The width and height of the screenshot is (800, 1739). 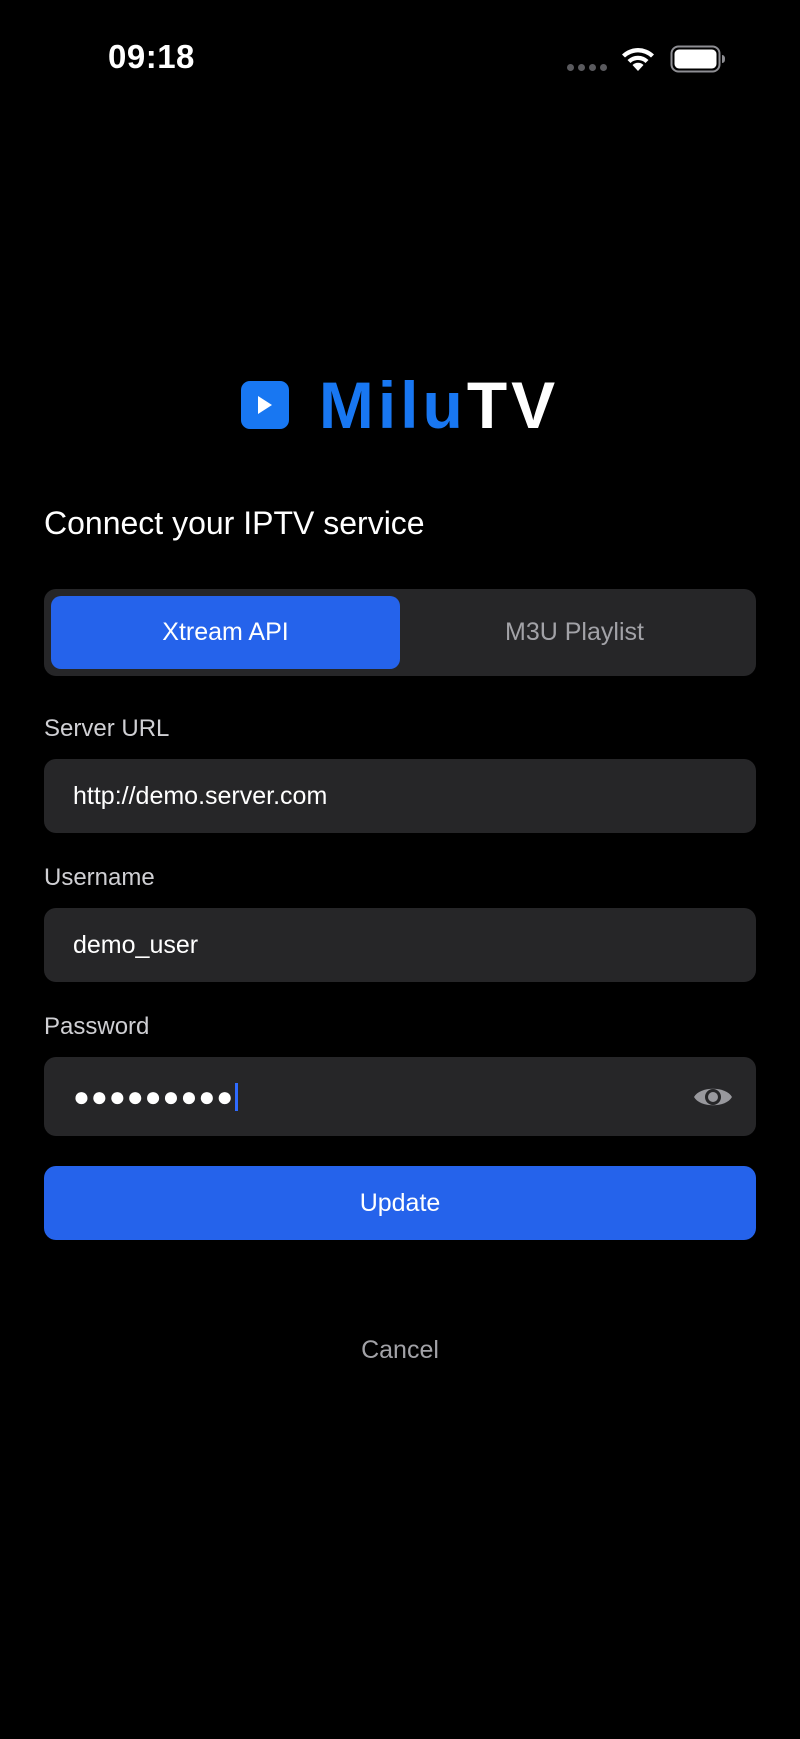 What do you see at coordinates (400, 945) in the screenshot?
I see `username-field: demo_user` at bounding box center [400, 945].